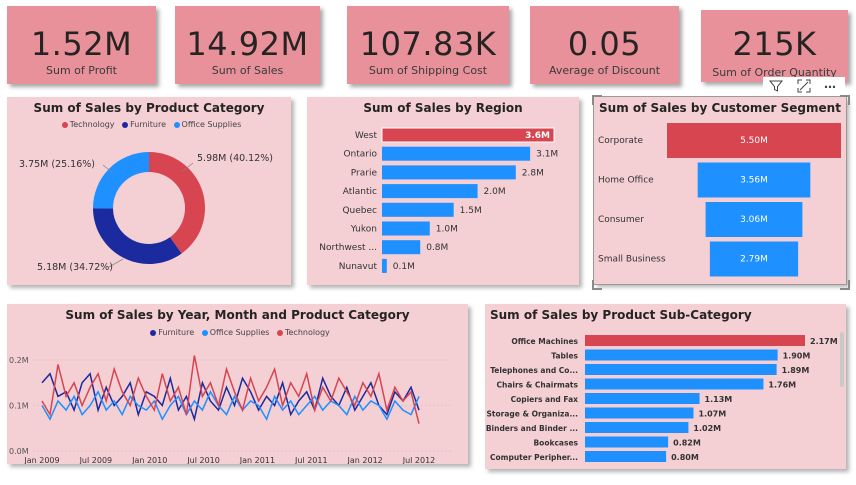 The image size is (856, 485). I want to click on funnel-data-label: 3.56M, so click(754, 181).